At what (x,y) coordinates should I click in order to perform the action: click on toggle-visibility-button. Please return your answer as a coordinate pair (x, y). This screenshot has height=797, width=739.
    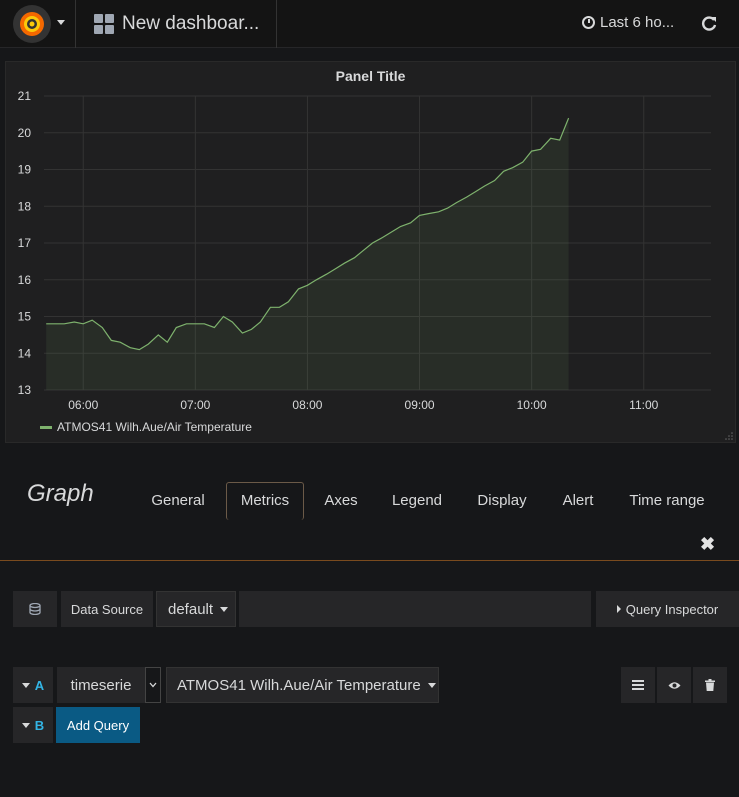
    Looking at the image, I should click on (674, 685).